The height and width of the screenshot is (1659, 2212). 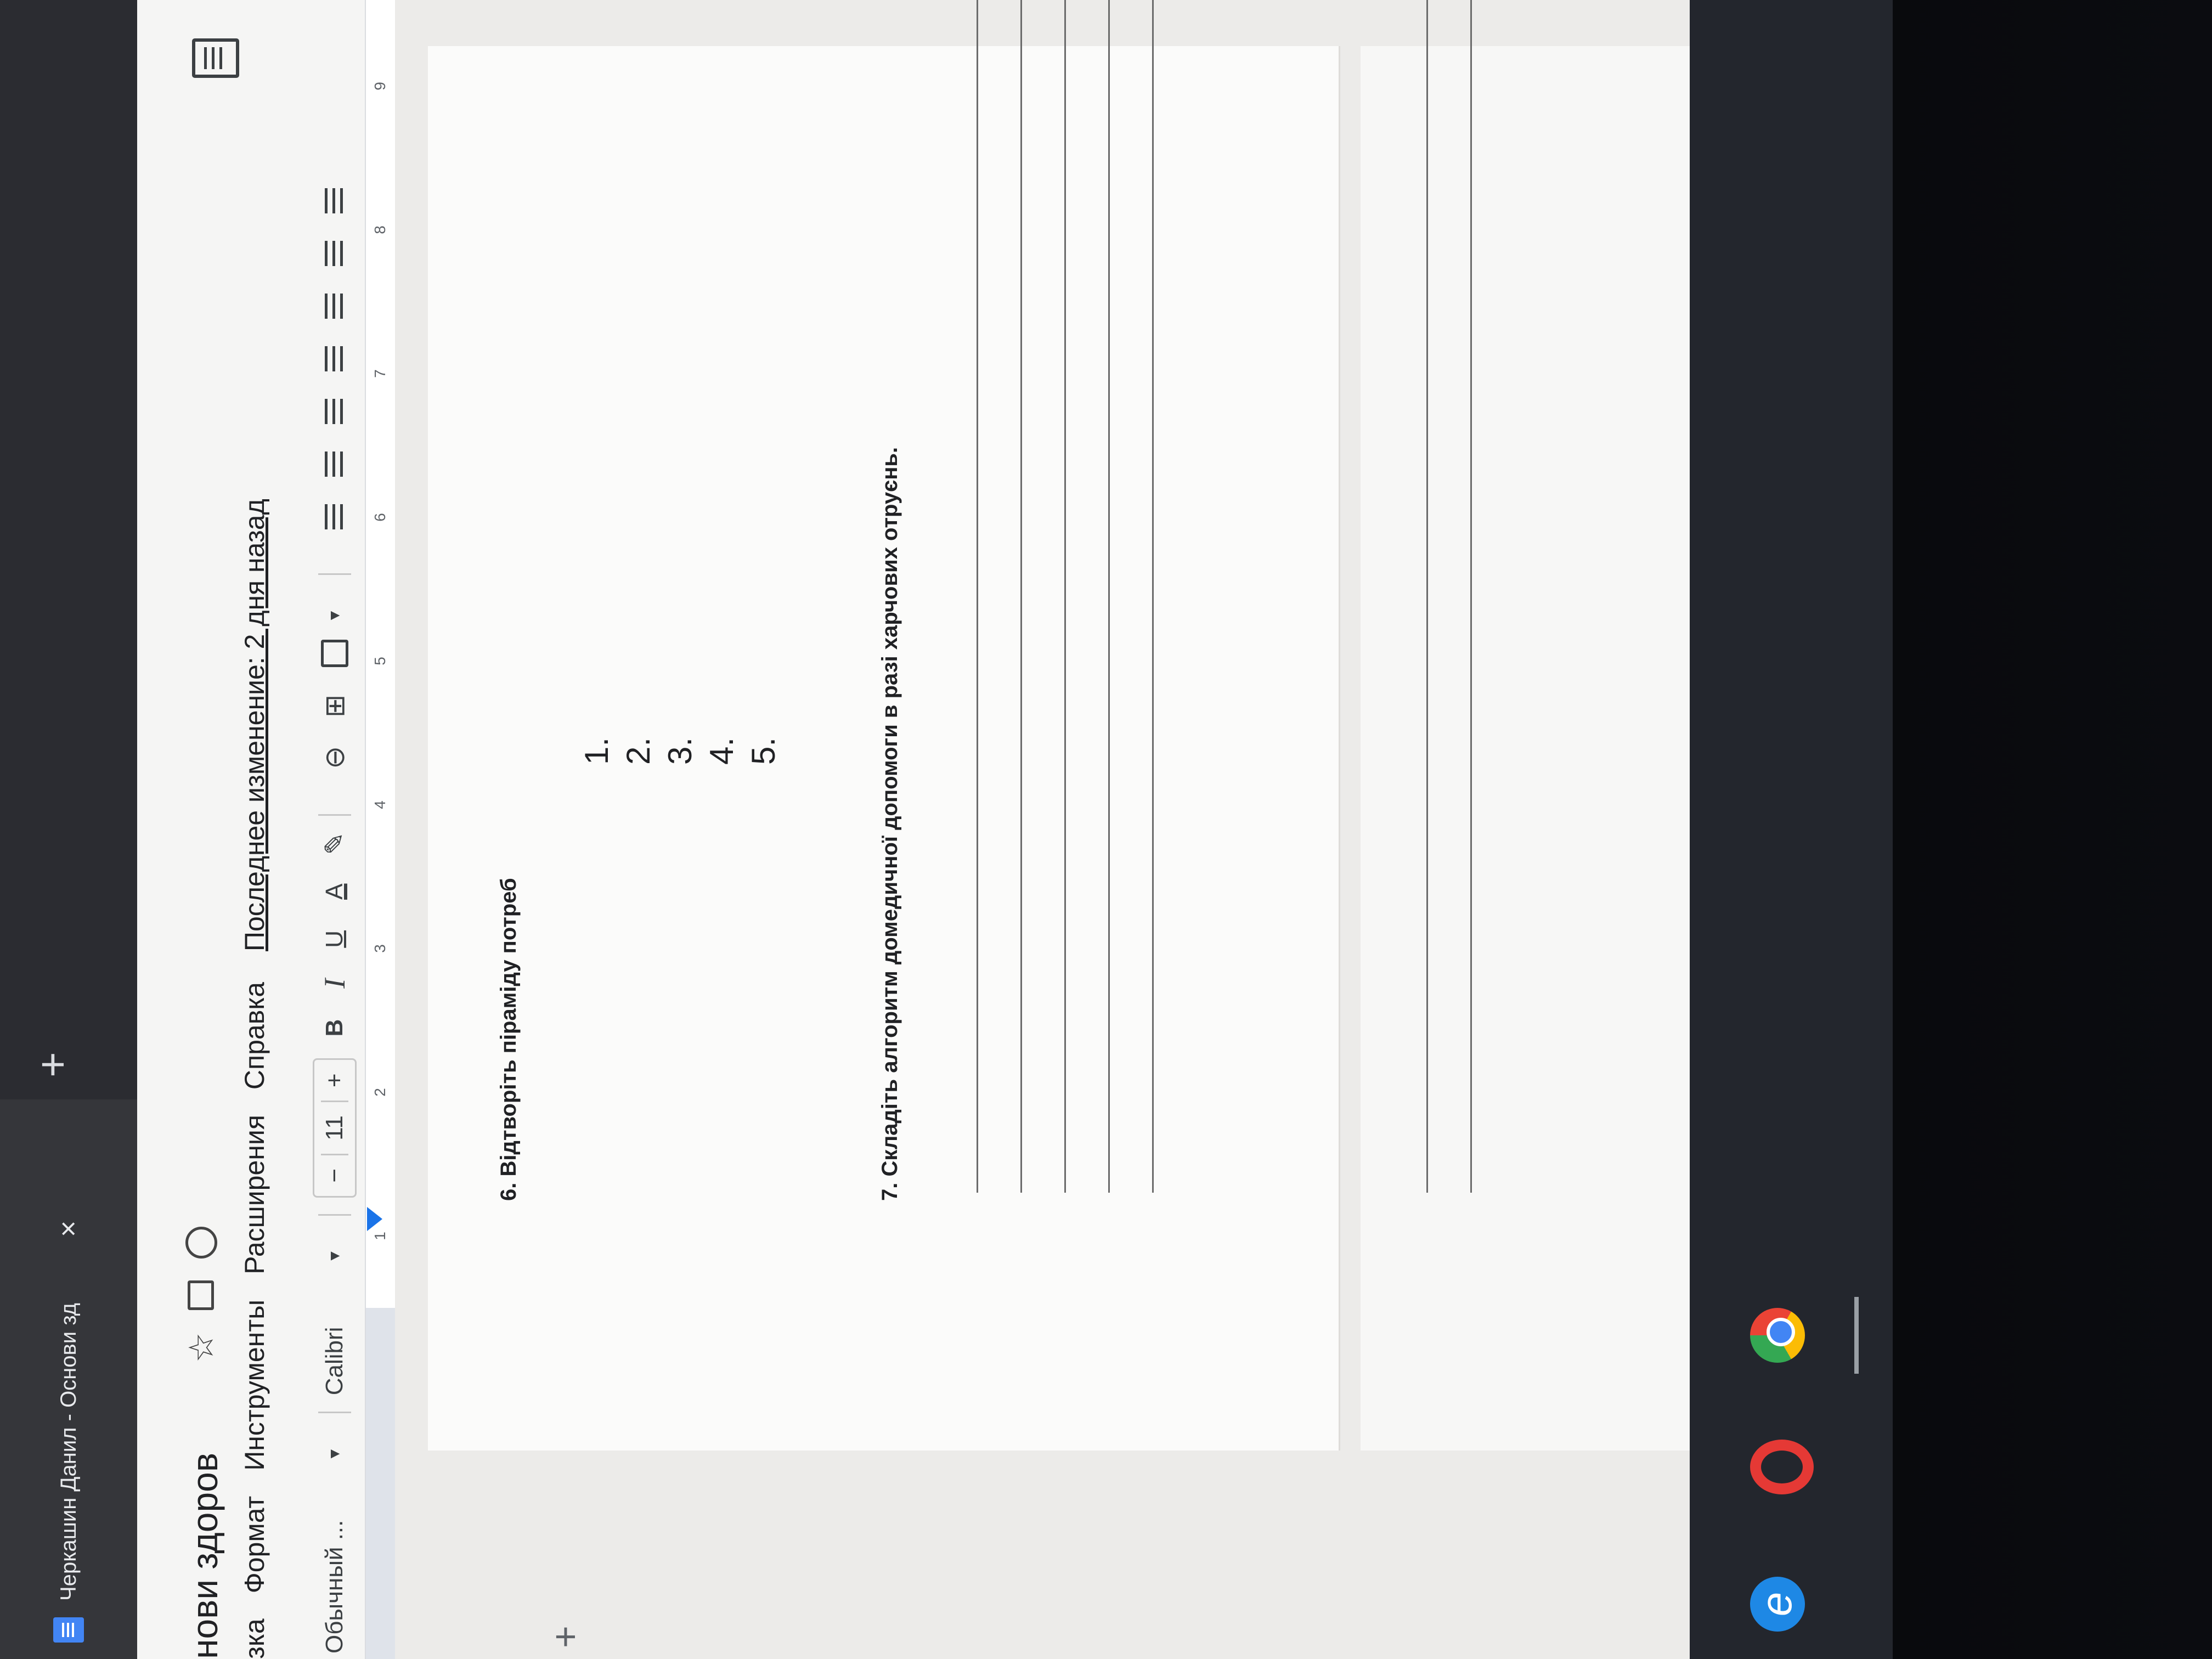 I want to click on windows-taskbar: e, so click(x=1792, y=830).